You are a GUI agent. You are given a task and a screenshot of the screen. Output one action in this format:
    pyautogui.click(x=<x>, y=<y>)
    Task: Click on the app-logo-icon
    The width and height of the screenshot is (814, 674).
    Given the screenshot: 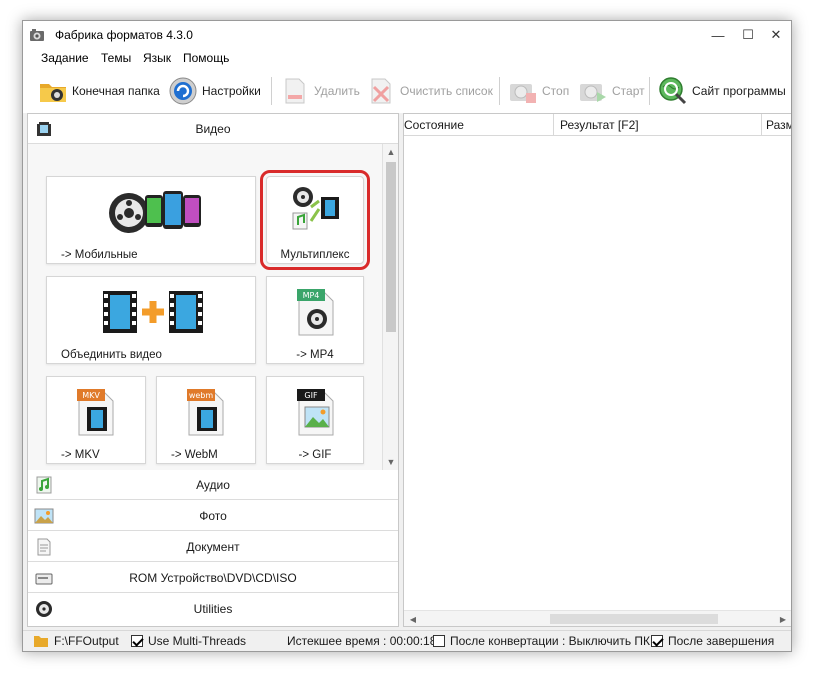 What is the action you would take?
    pyautogui.click(x=37, y=35)
    